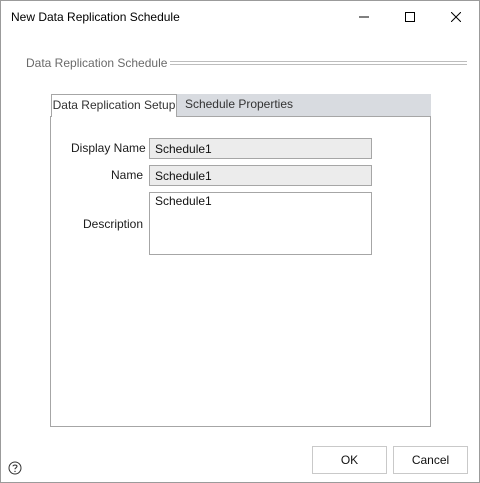 The height and width of the screenshot is (483, 480). Describe the element at coordinates (113, 224) in the screenshot. I see `description-label: Description` at that location.